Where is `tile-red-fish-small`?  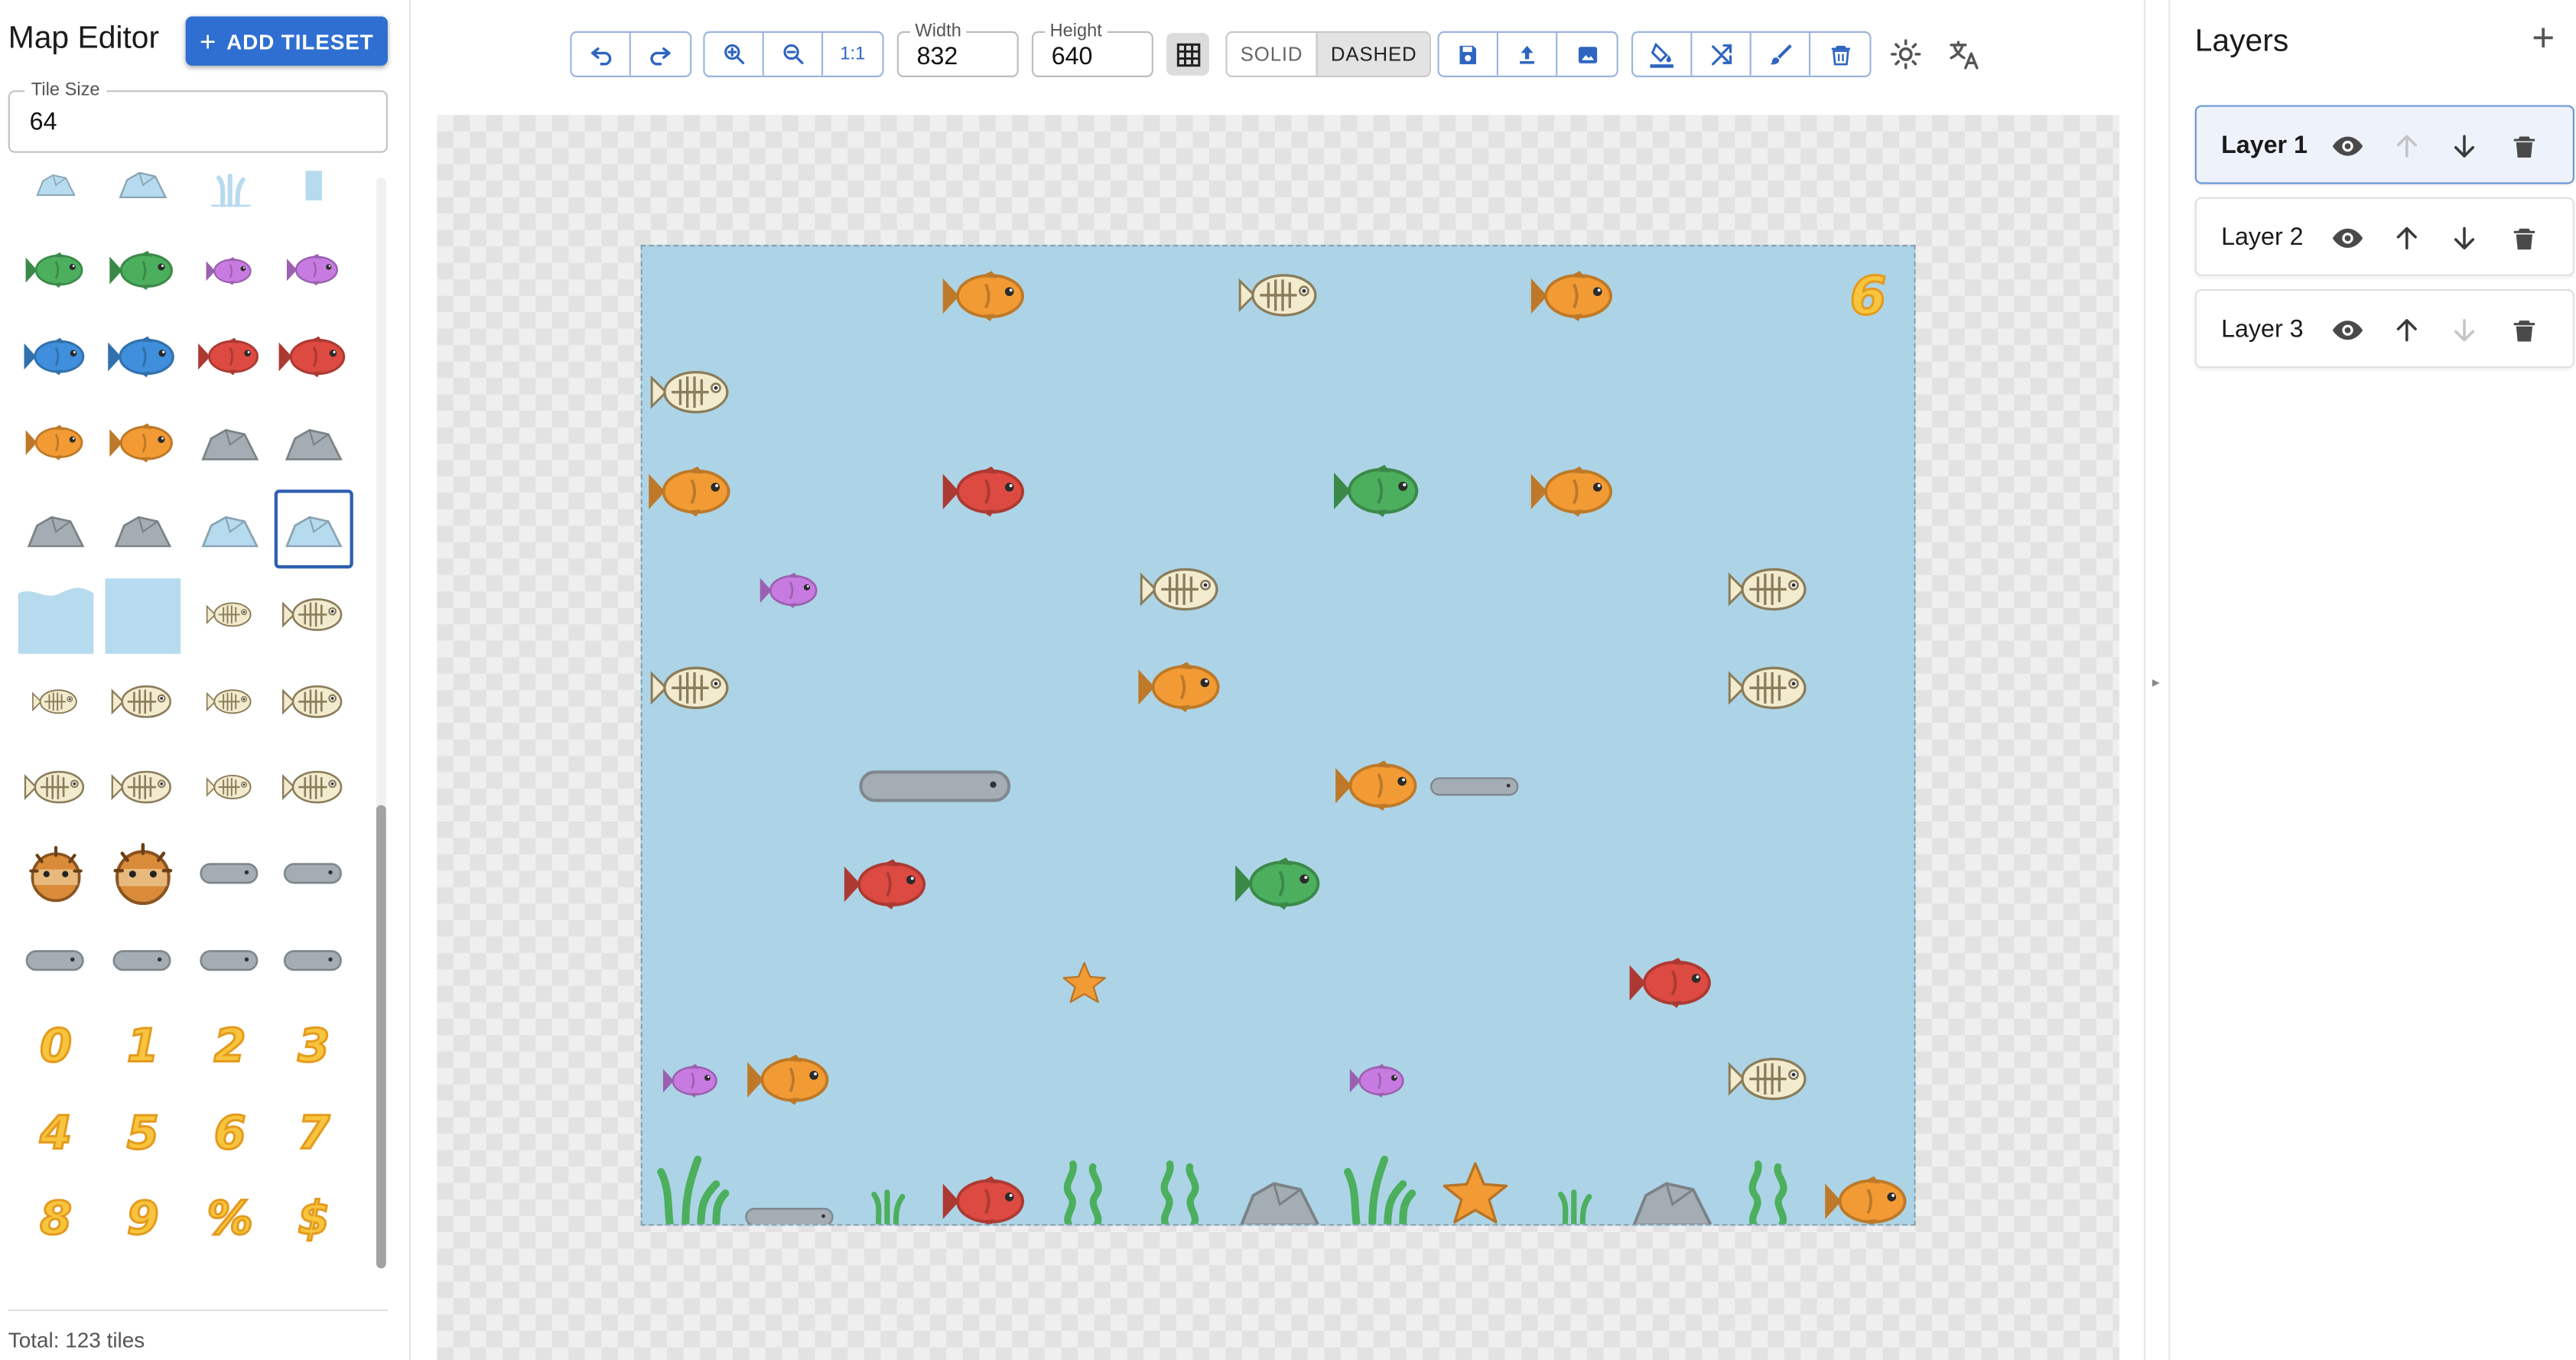 tile-red-fish-small is located at coordinates (229, 356).